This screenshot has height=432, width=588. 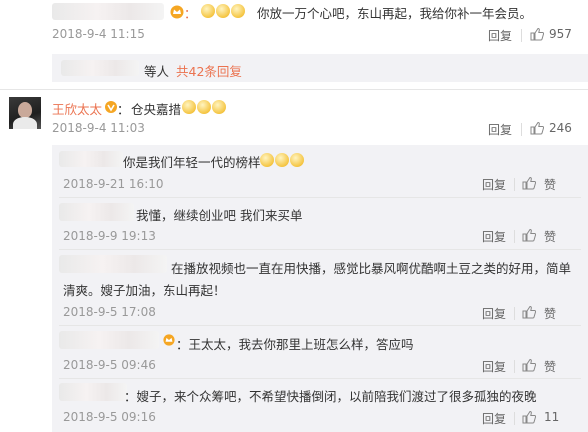 What do you see at coordinates (294, 89) in the screenshot?
I see `section-divider` at bounding box center [294, 89].